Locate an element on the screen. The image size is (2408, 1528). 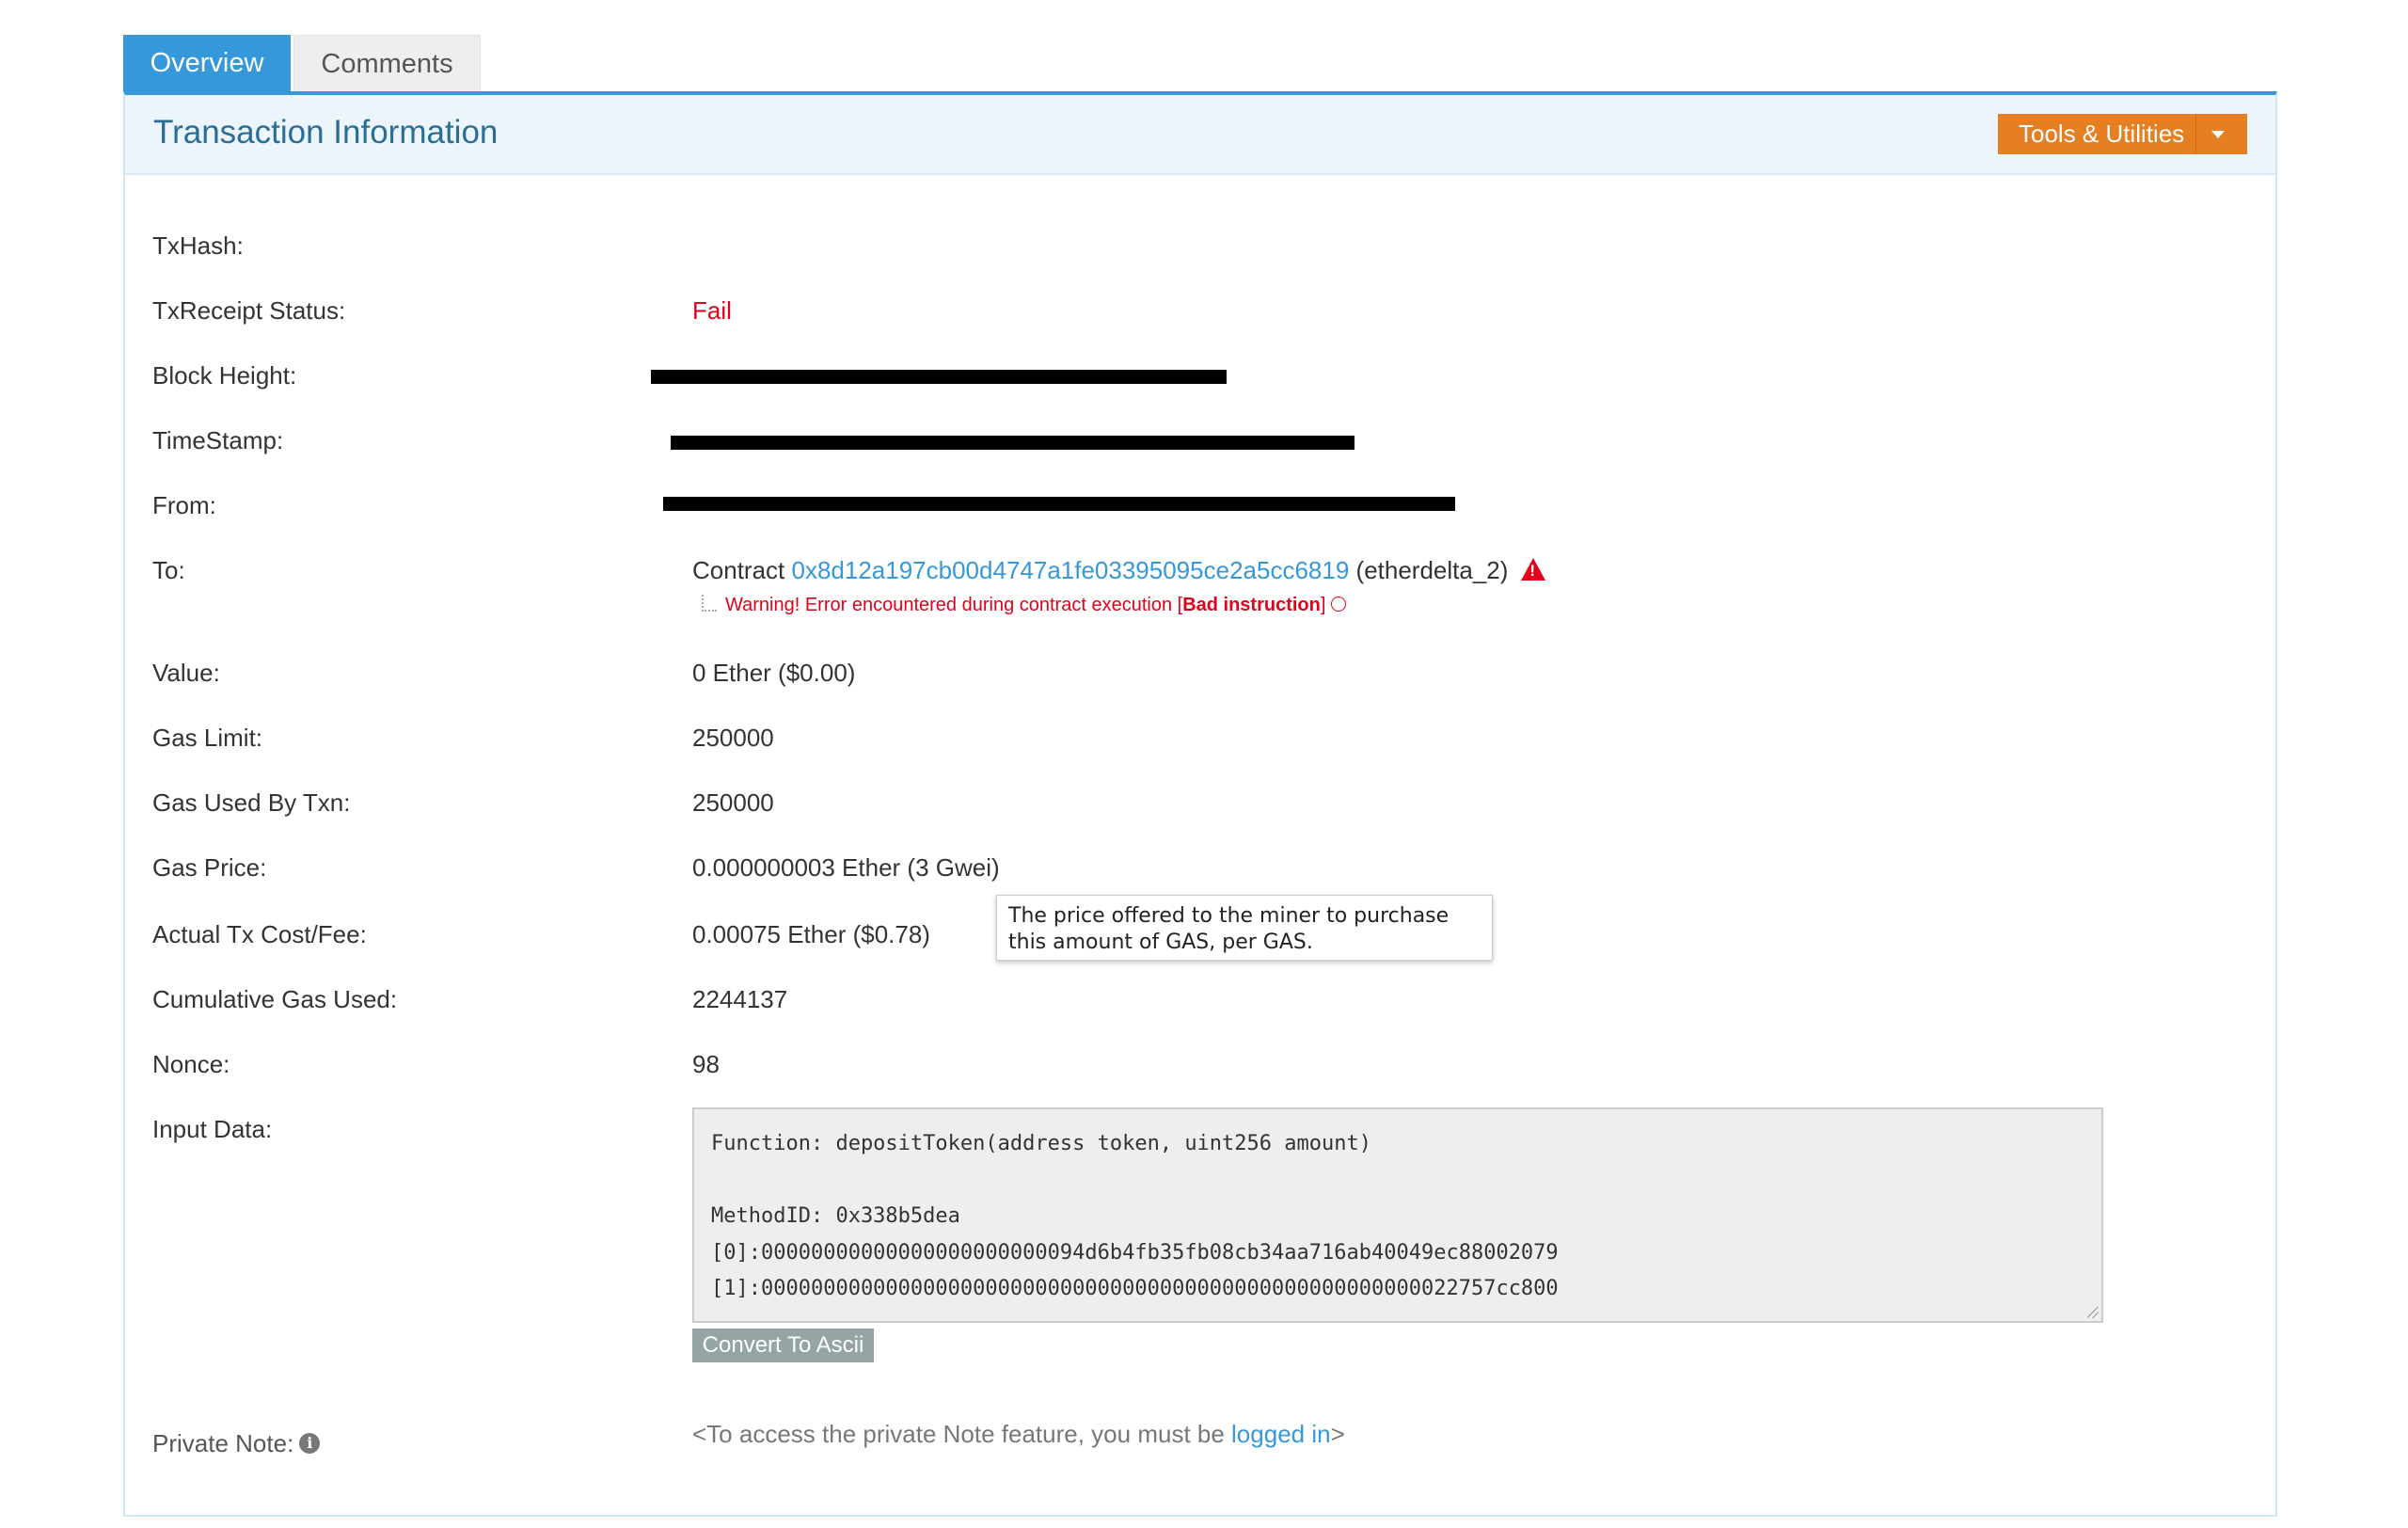
tab-bar: Overview Comments is located at coordinates (302, 63).